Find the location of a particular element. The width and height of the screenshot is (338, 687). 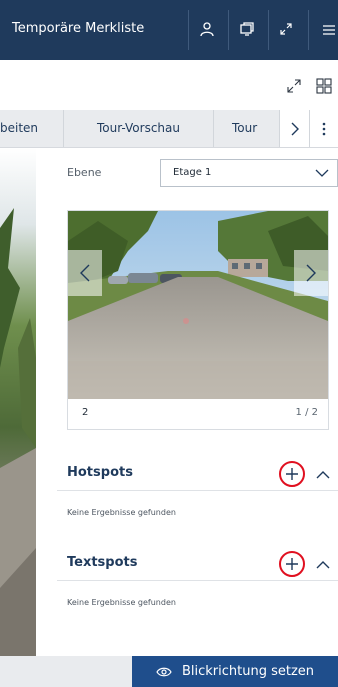

tab-tour: Tour is located at coordinates (247, 128).